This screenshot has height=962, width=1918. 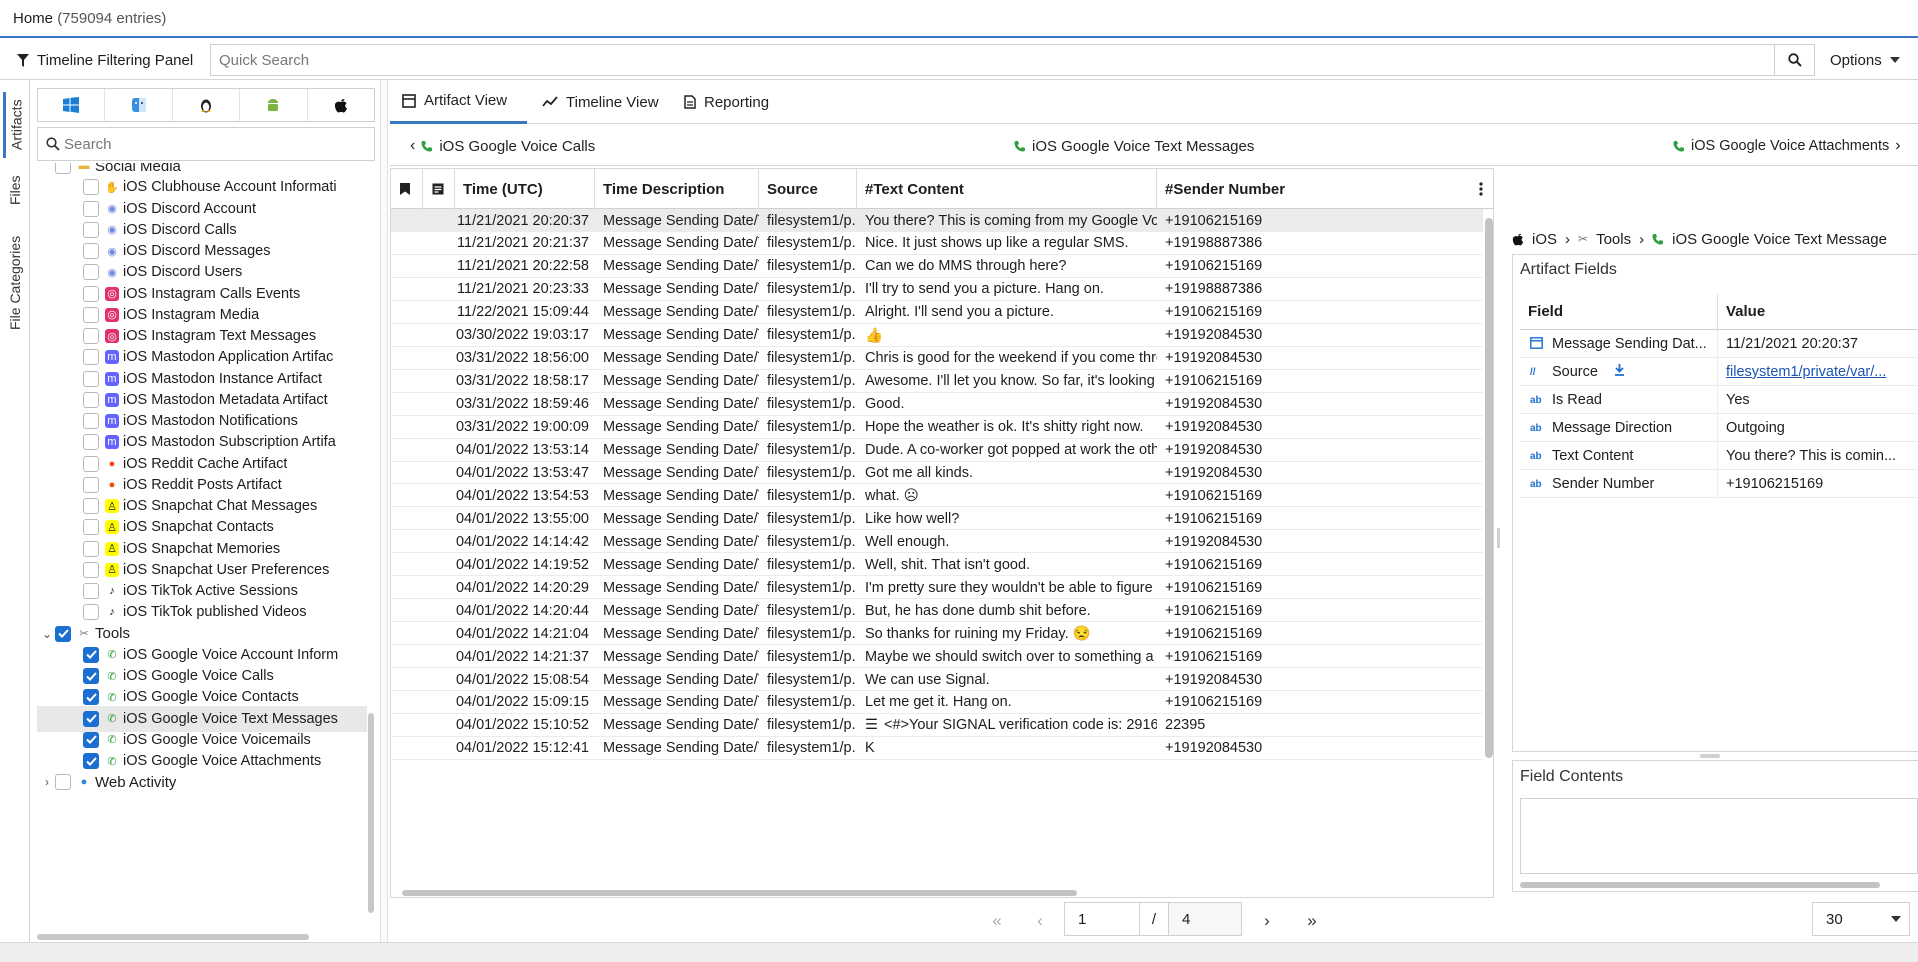 What do you see at coordinates (502, 146) in the screenshot?
I see `prev-artifact-button: ‹ iOS Google Voice Calls` at bounding box center [502, 146].